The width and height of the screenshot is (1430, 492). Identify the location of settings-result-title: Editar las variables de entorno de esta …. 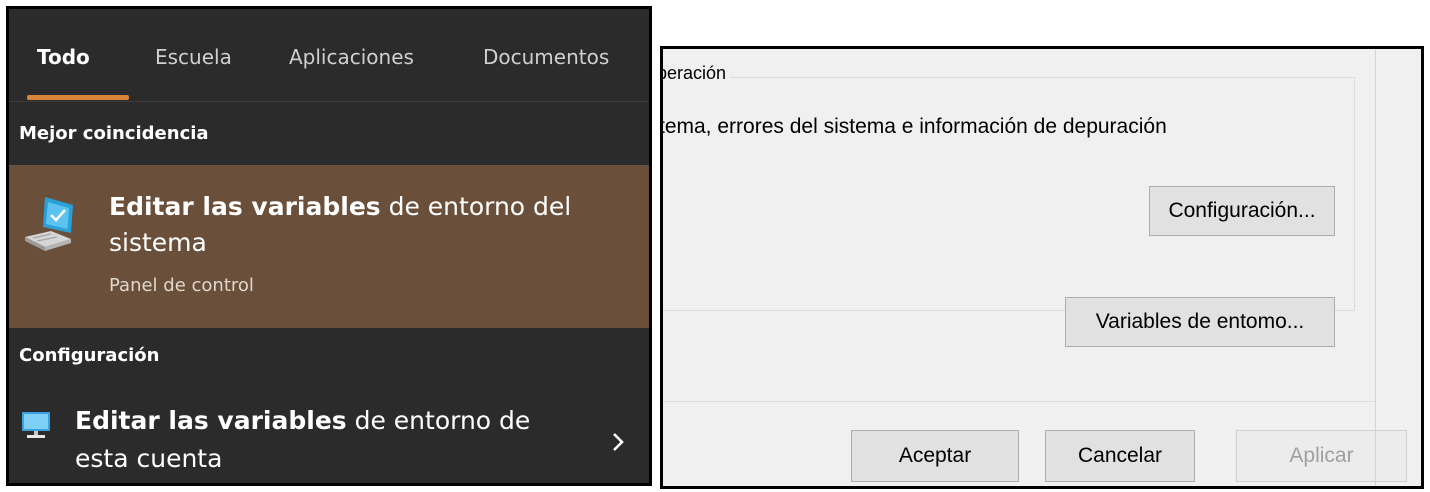
(310, 440).